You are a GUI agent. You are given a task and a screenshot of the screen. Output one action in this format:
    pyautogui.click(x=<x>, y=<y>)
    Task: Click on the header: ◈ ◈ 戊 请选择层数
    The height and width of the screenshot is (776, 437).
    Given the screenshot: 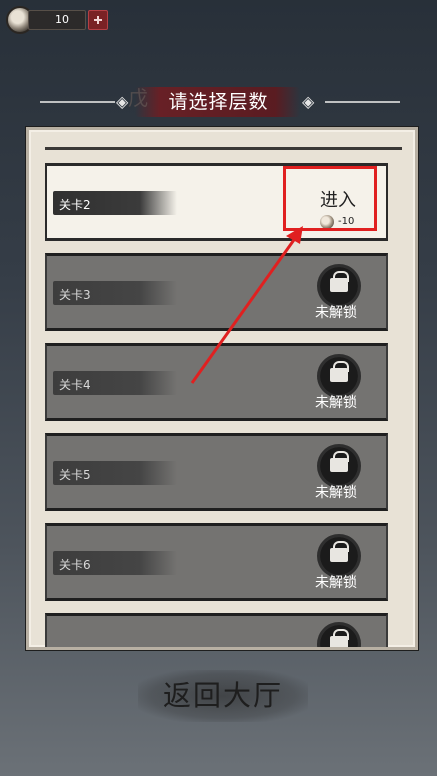 What is the action you would take?
    pyautogui.click(x=218, y=102)
    